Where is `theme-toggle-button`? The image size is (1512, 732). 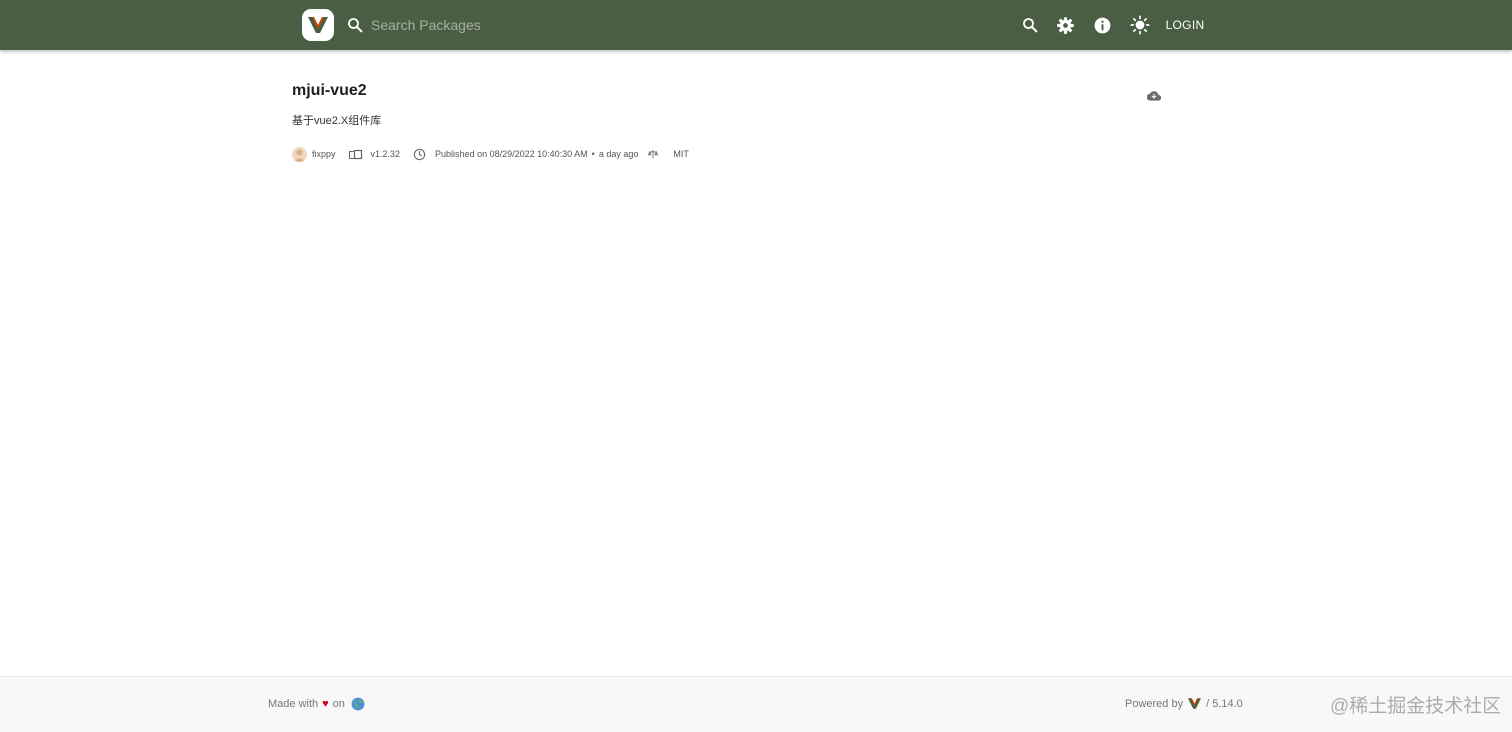
theme-toggle-button is located at coordinates (1140, 25).